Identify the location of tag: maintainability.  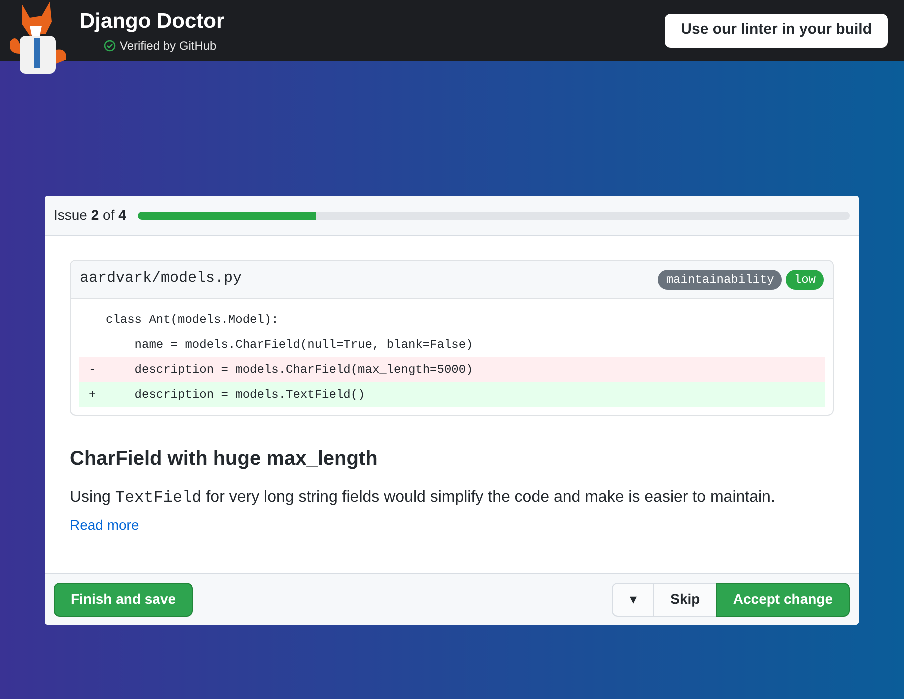
(720, 280).